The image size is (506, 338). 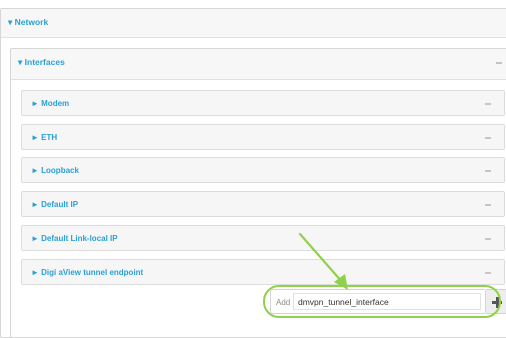 I want to click on interfaces-title-text: Interfaces, so click(x=44, y=62).